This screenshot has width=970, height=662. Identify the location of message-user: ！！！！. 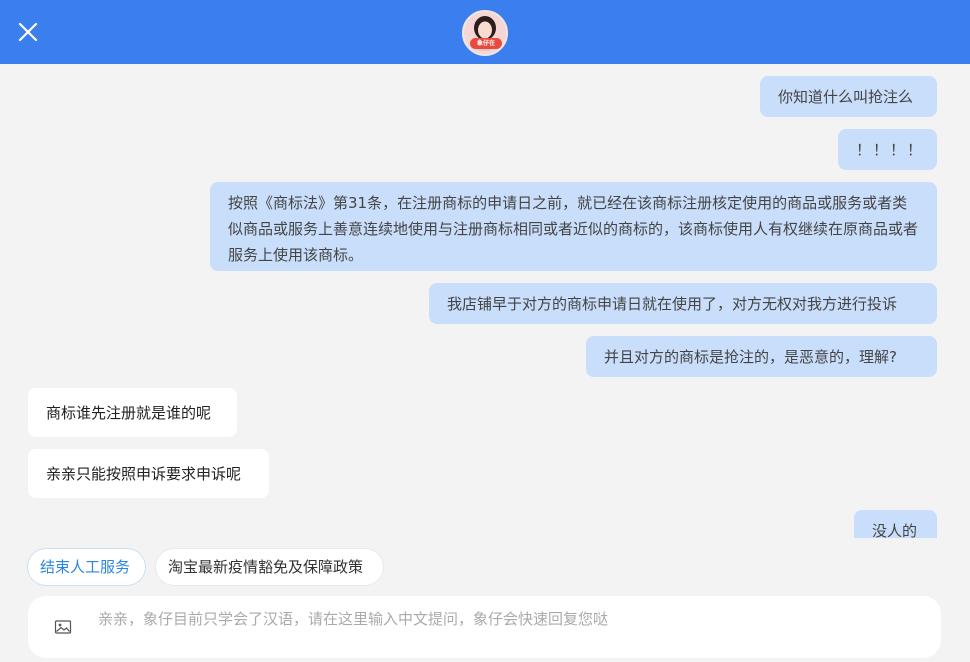
(887, 149).